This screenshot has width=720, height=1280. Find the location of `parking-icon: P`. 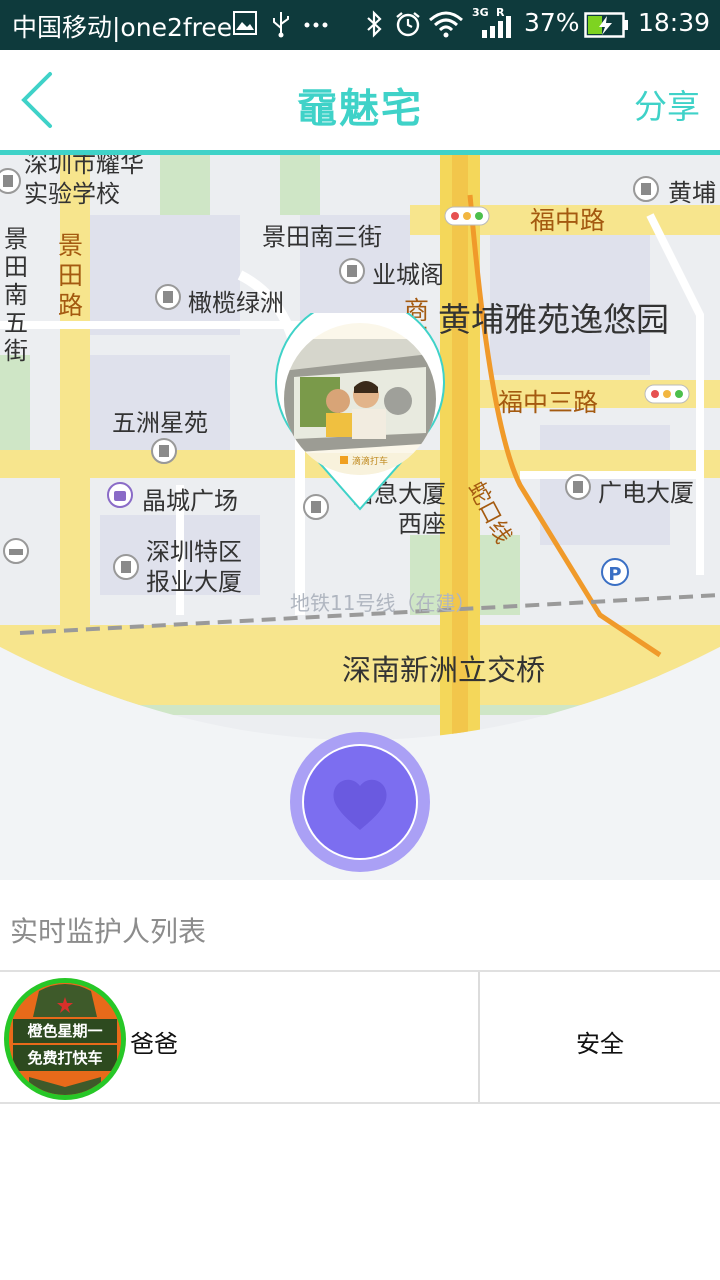

parking-icon: P is located at coordinates (615, 572).